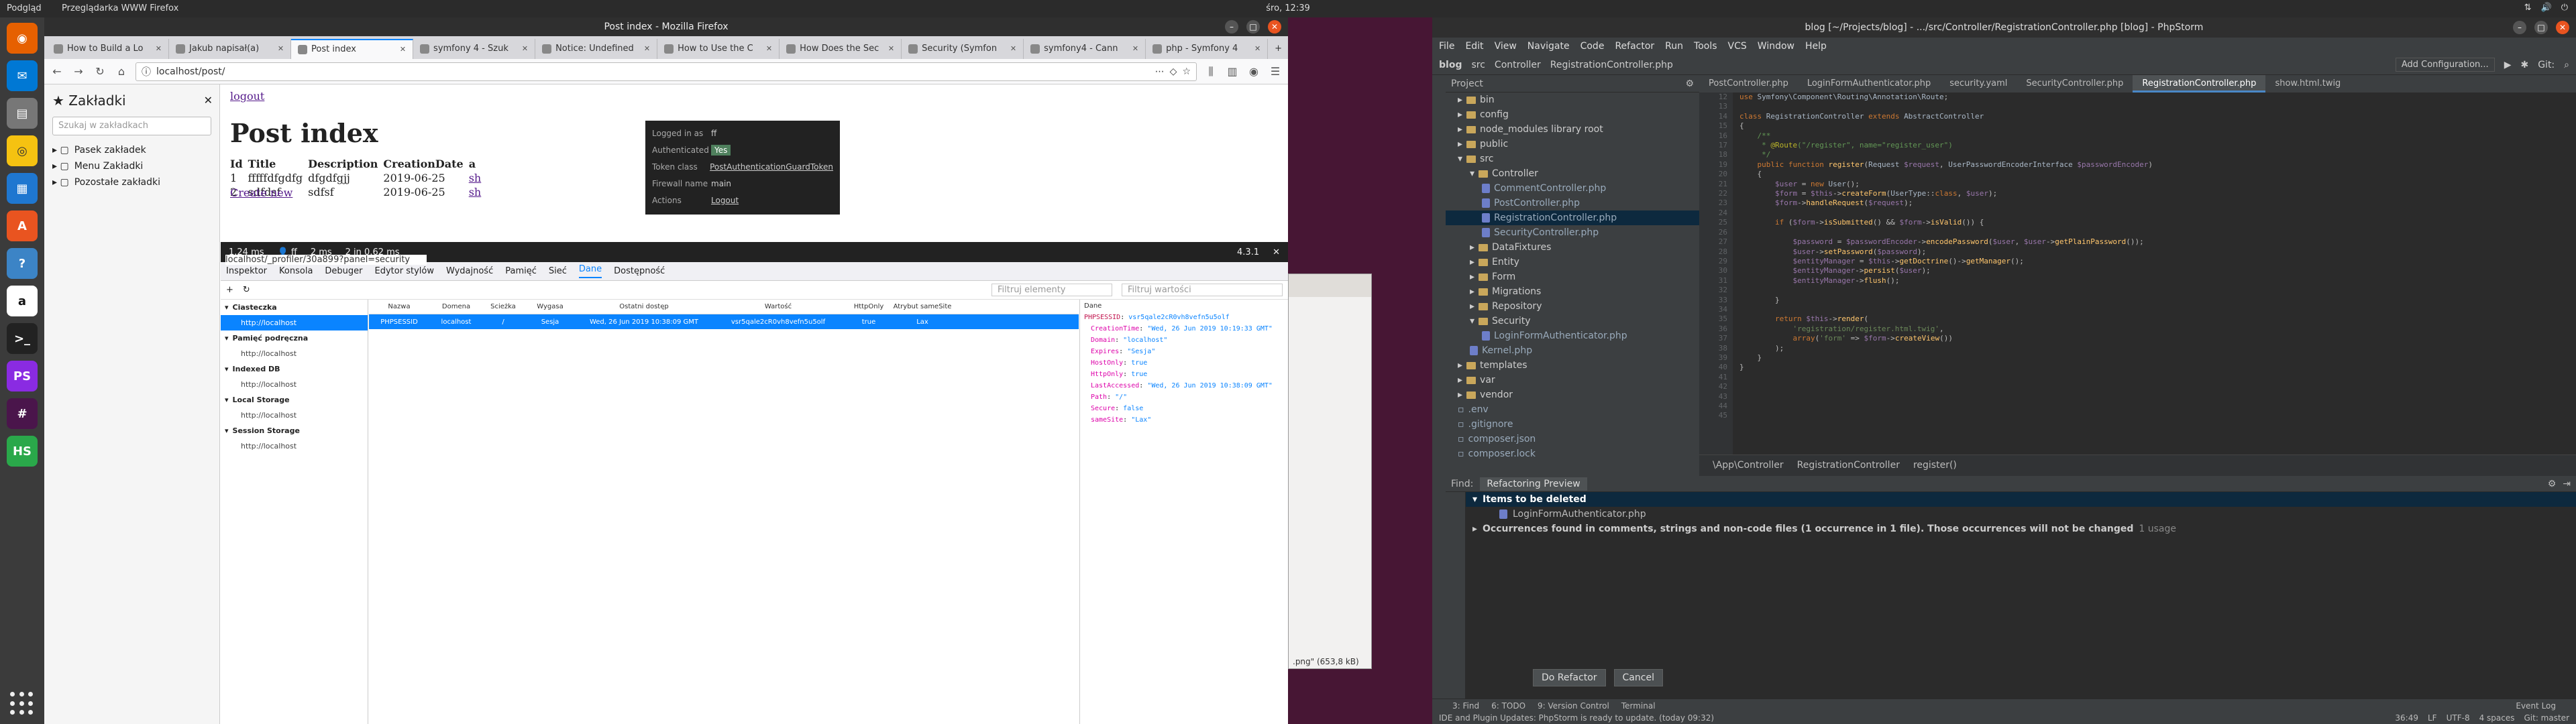 This screenshot has height=724, width=2576. What do you see at coordinates (1572, 233) in the screenshot?
I see `tree-item: SecurityController.php` at bounding box center [1572, 233].